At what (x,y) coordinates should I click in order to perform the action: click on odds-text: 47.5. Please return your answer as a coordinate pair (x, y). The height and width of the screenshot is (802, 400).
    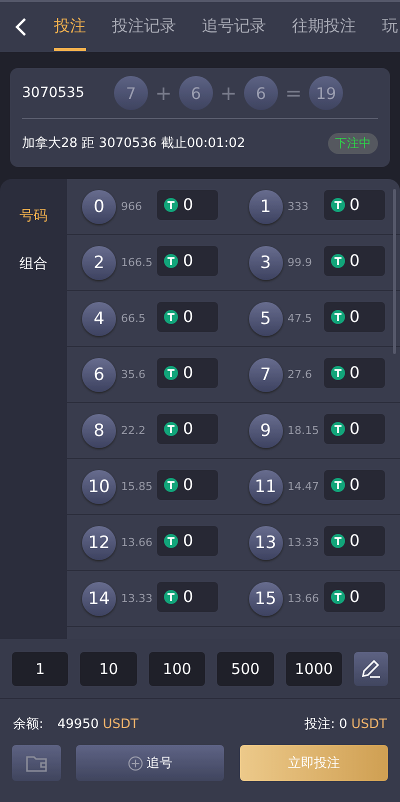
    Looking at the image, I should click on (300, 318).